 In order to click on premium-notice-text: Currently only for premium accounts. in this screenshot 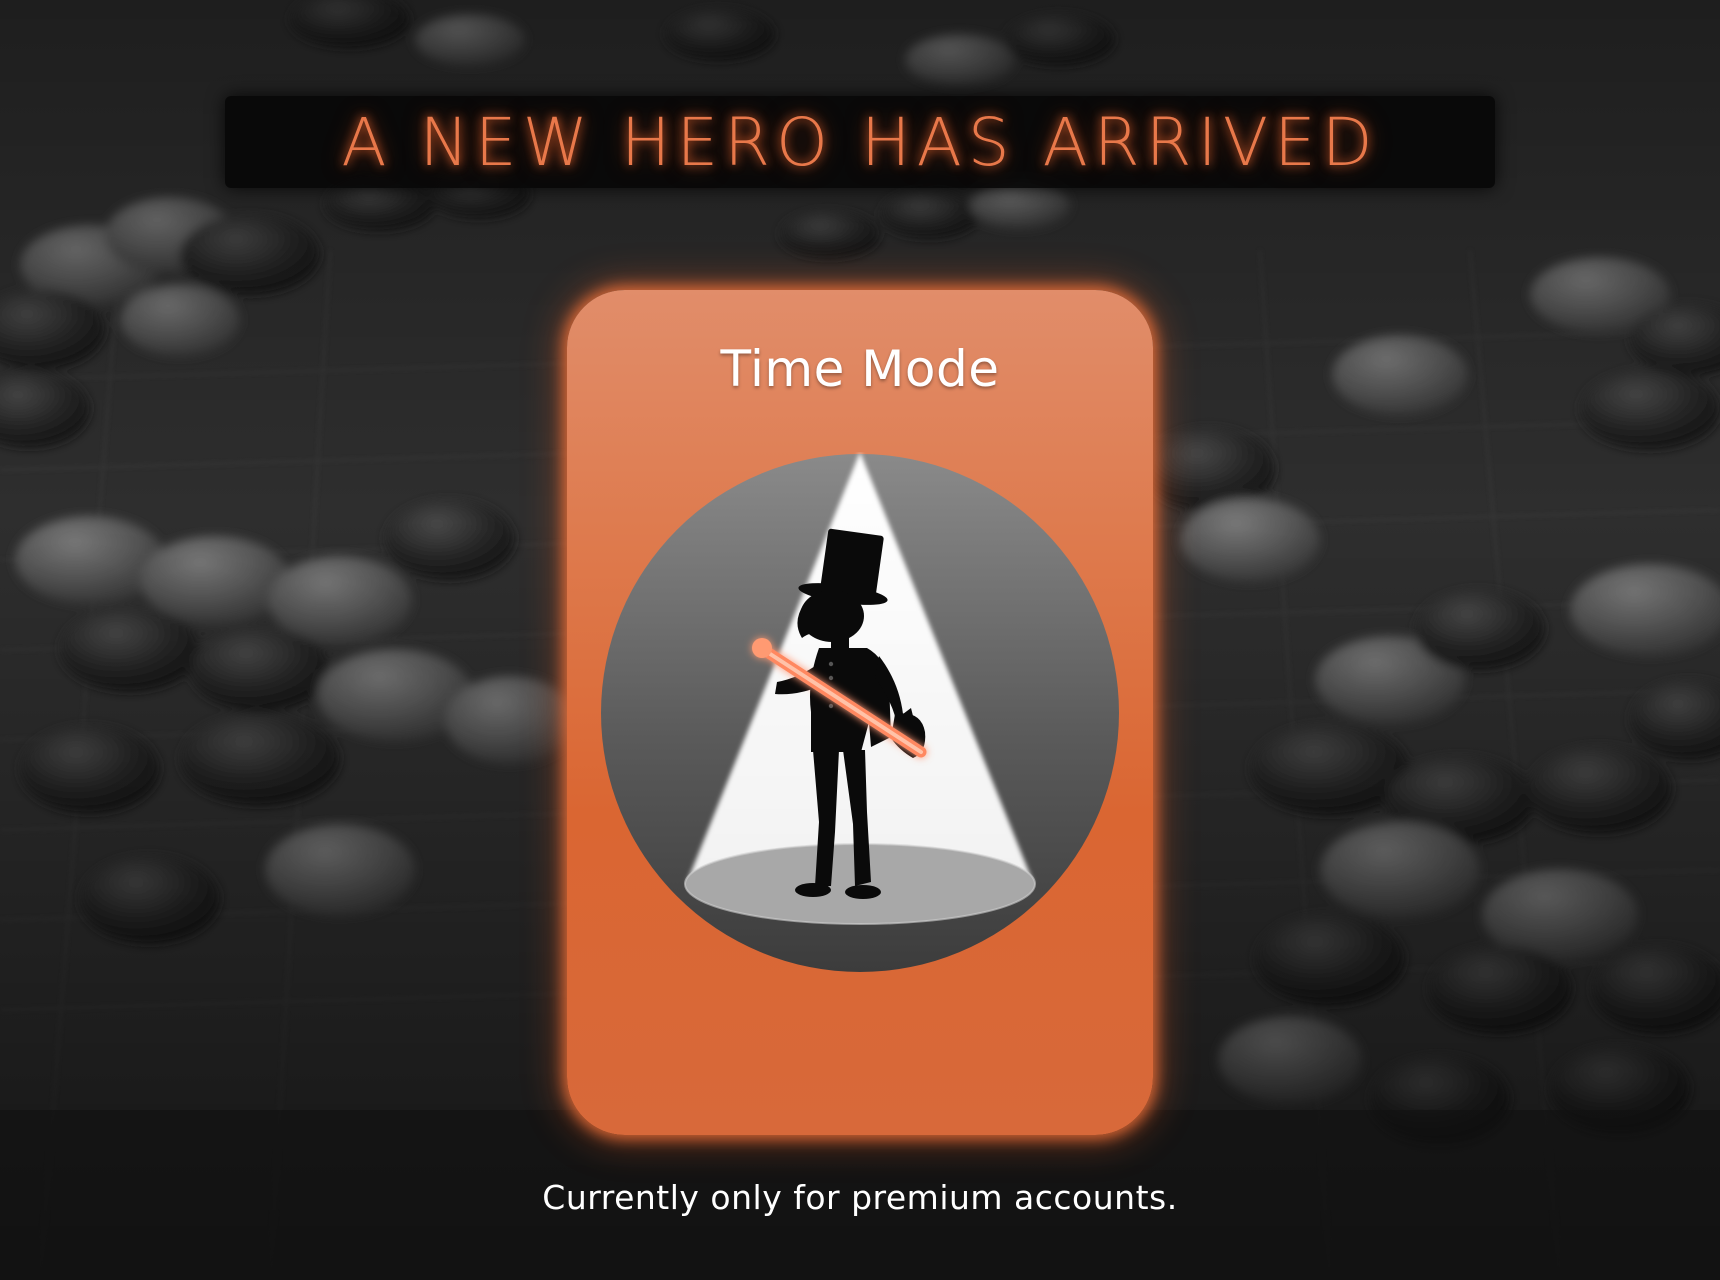, I will do `click(860, 1197)`.